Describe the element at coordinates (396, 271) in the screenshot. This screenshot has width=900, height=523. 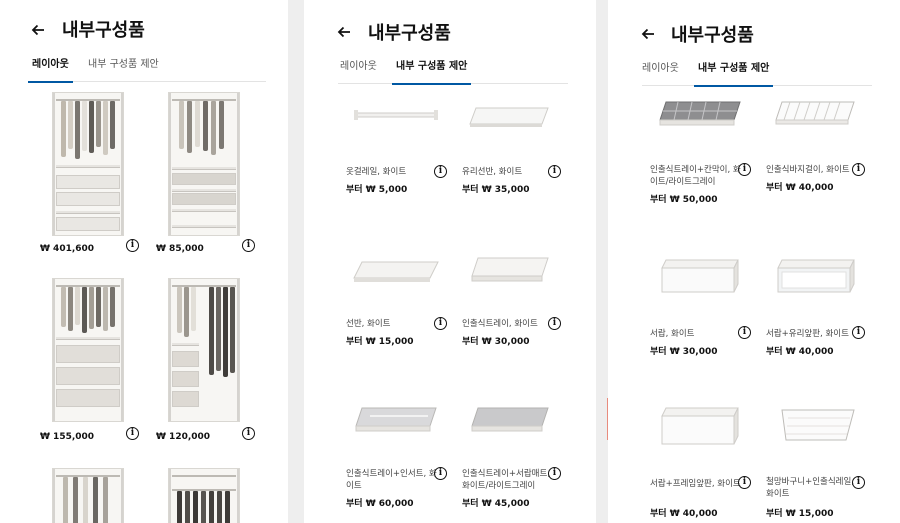
I see `shelf-image` at that location.